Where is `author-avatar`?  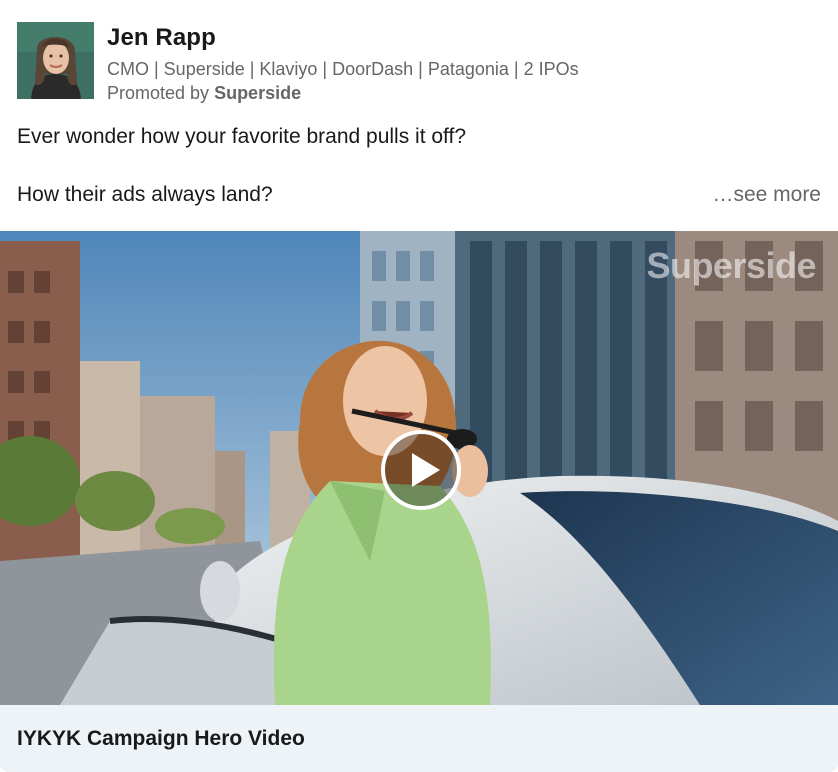 author-avatar is located at coordinates (55, 60).